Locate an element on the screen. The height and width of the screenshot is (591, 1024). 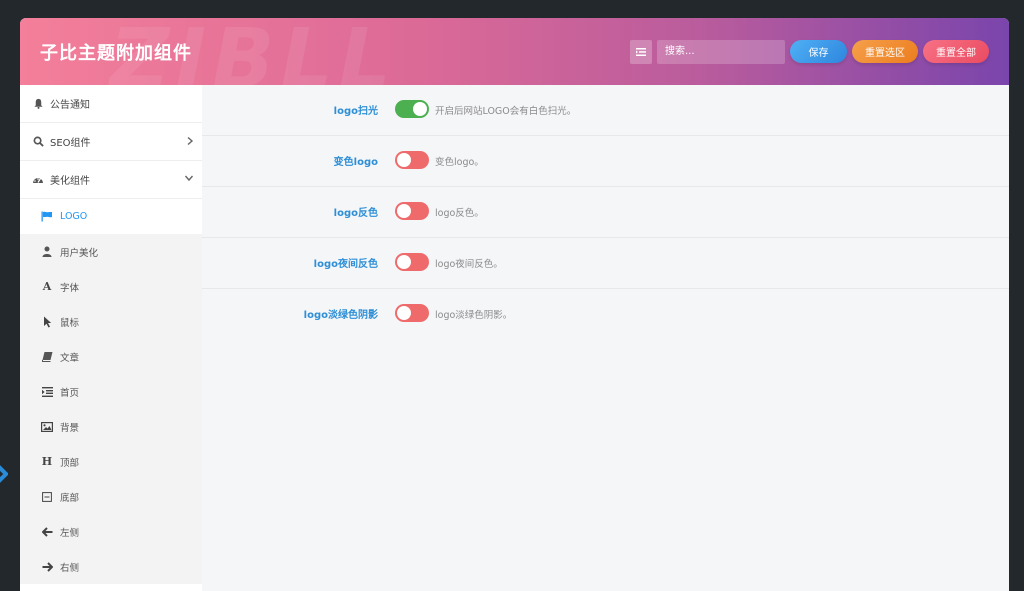
setting-row-color-logo: 变色logo 变色logo。 is located at coordinates (605, 161).